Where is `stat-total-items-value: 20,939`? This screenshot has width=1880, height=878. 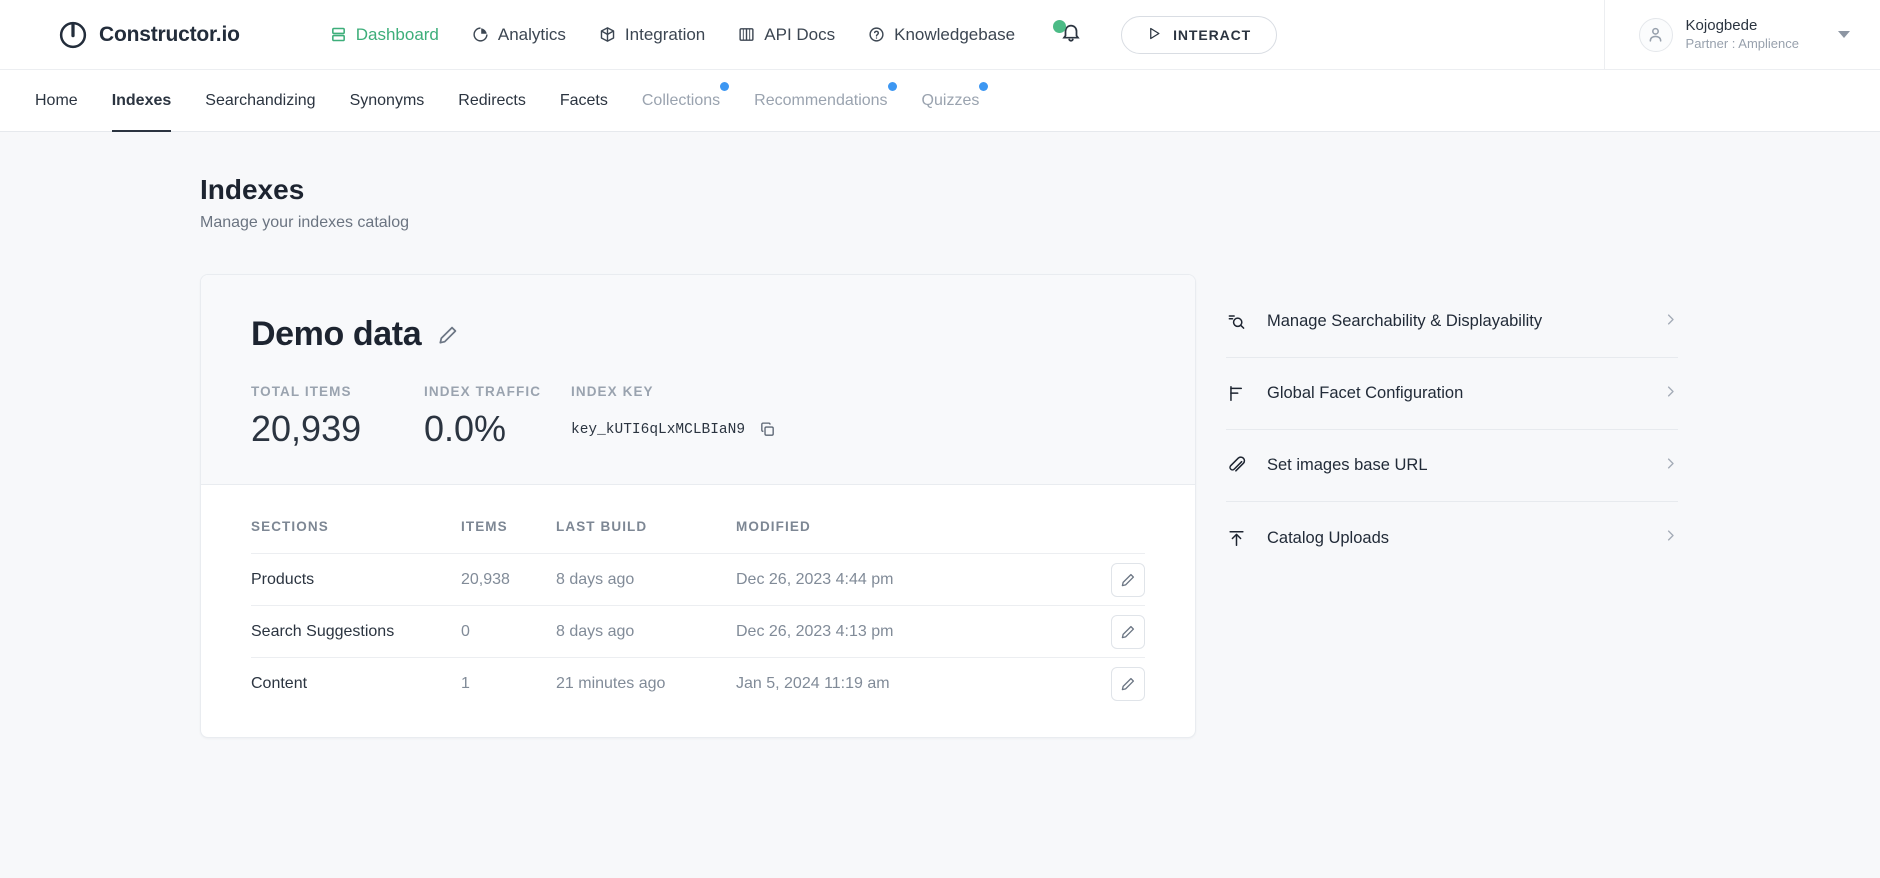 stat-total-items-value: 20,939 is located at coordinates (306, 428).